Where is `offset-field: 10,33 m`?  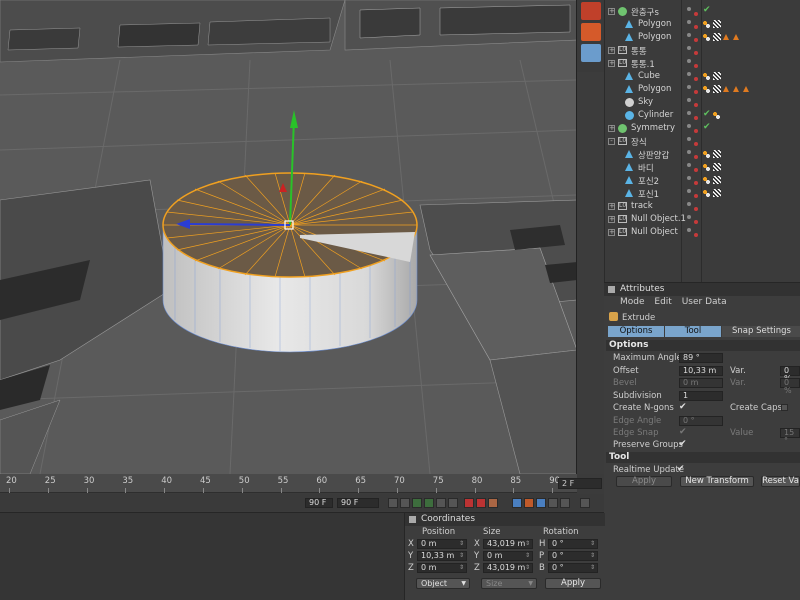
offset-field: 10,33 m is located at coordinates (701, 371).